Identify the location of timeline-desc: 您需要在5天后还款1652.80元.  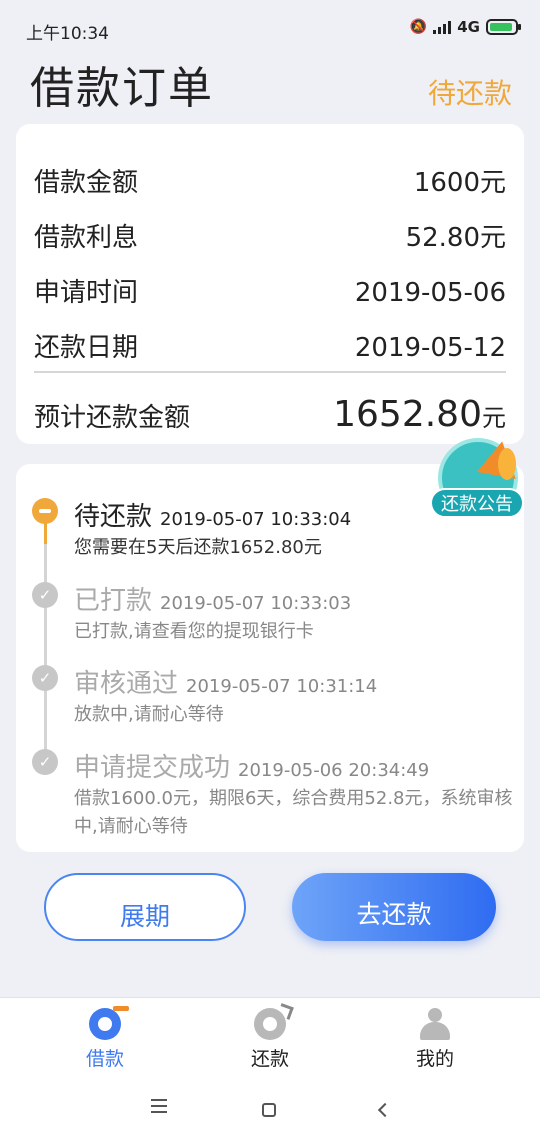
(198, 547).